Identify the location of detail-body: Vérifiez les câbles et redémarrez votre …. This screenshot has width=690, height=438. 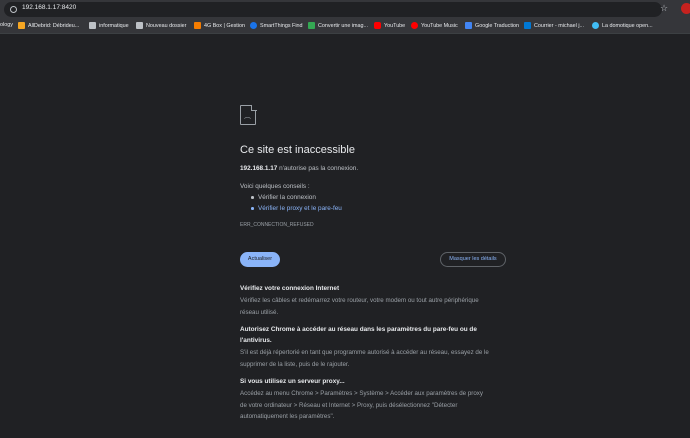
(359, 300).